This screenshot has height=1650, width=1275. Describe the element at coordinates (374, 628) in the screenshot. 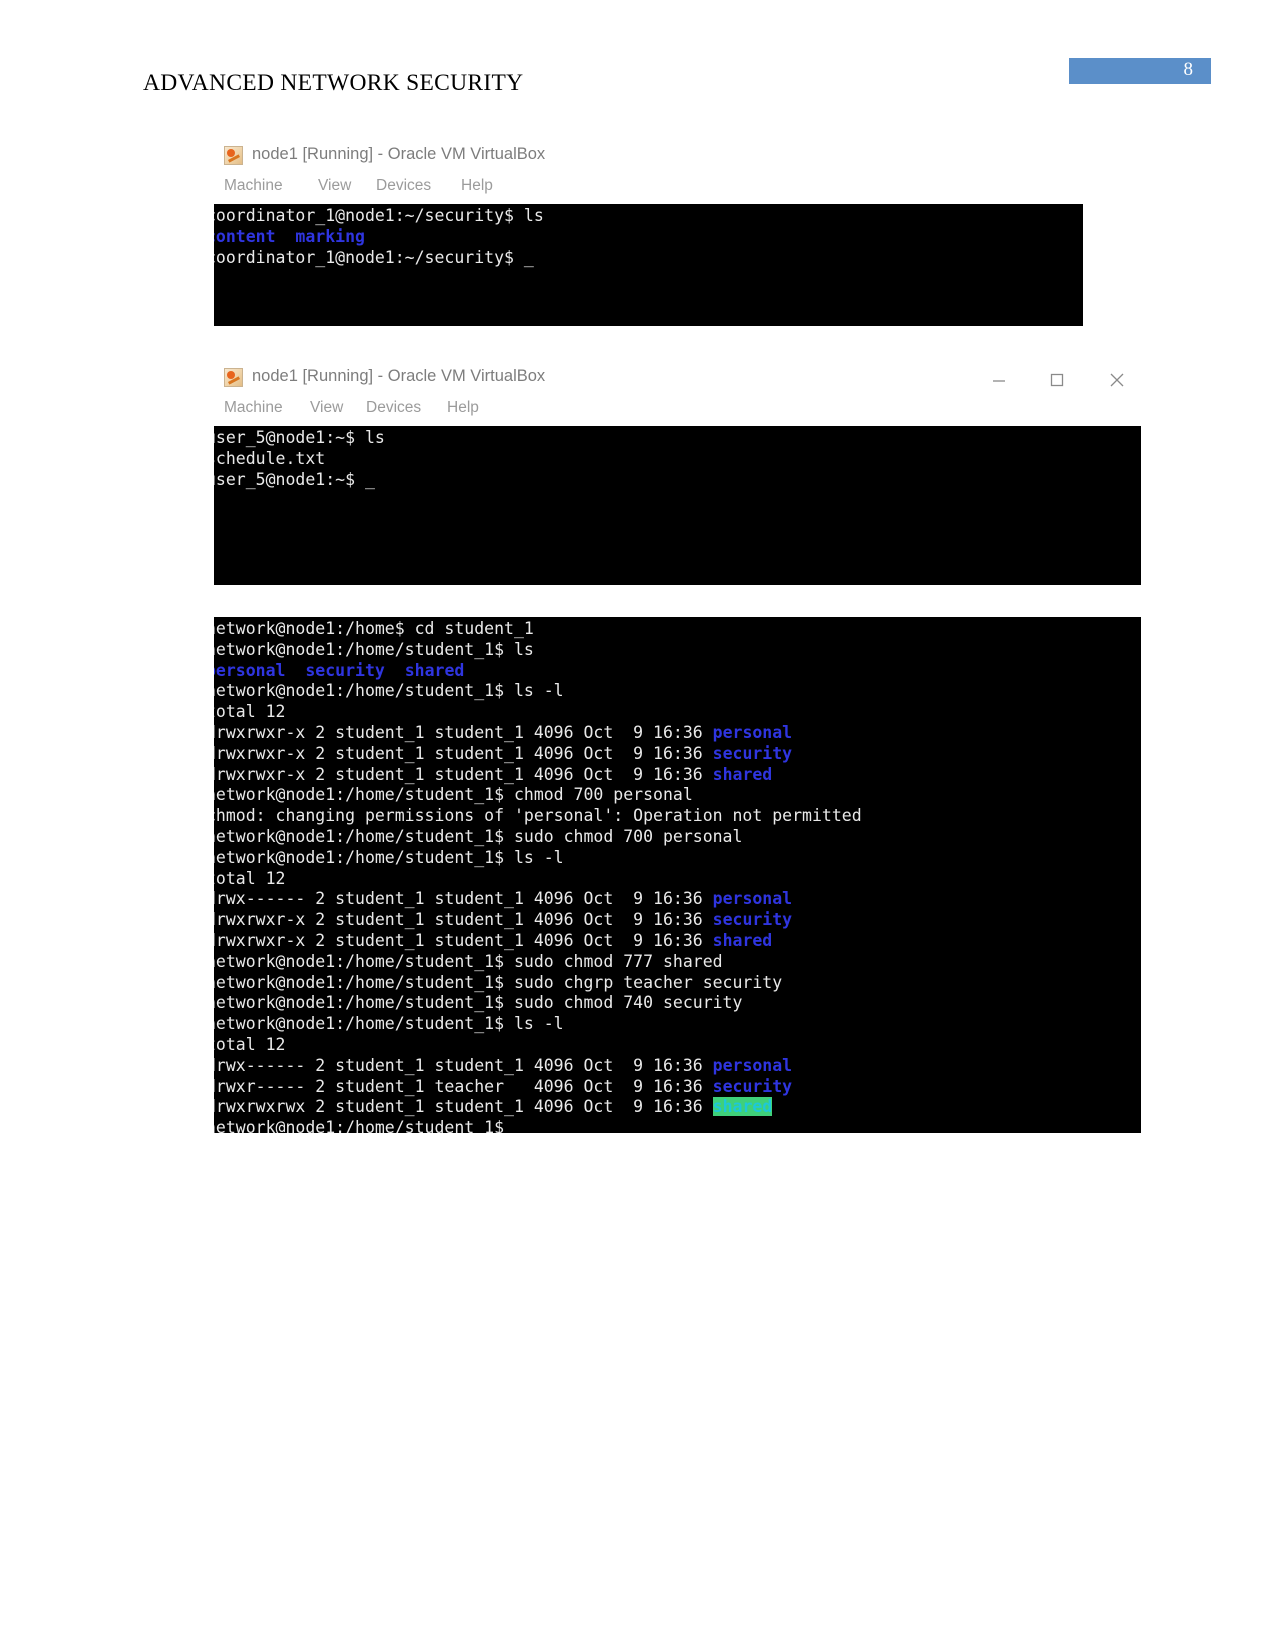

I see `terminal-text: network@node1:/home$ cd student_1` at that location.